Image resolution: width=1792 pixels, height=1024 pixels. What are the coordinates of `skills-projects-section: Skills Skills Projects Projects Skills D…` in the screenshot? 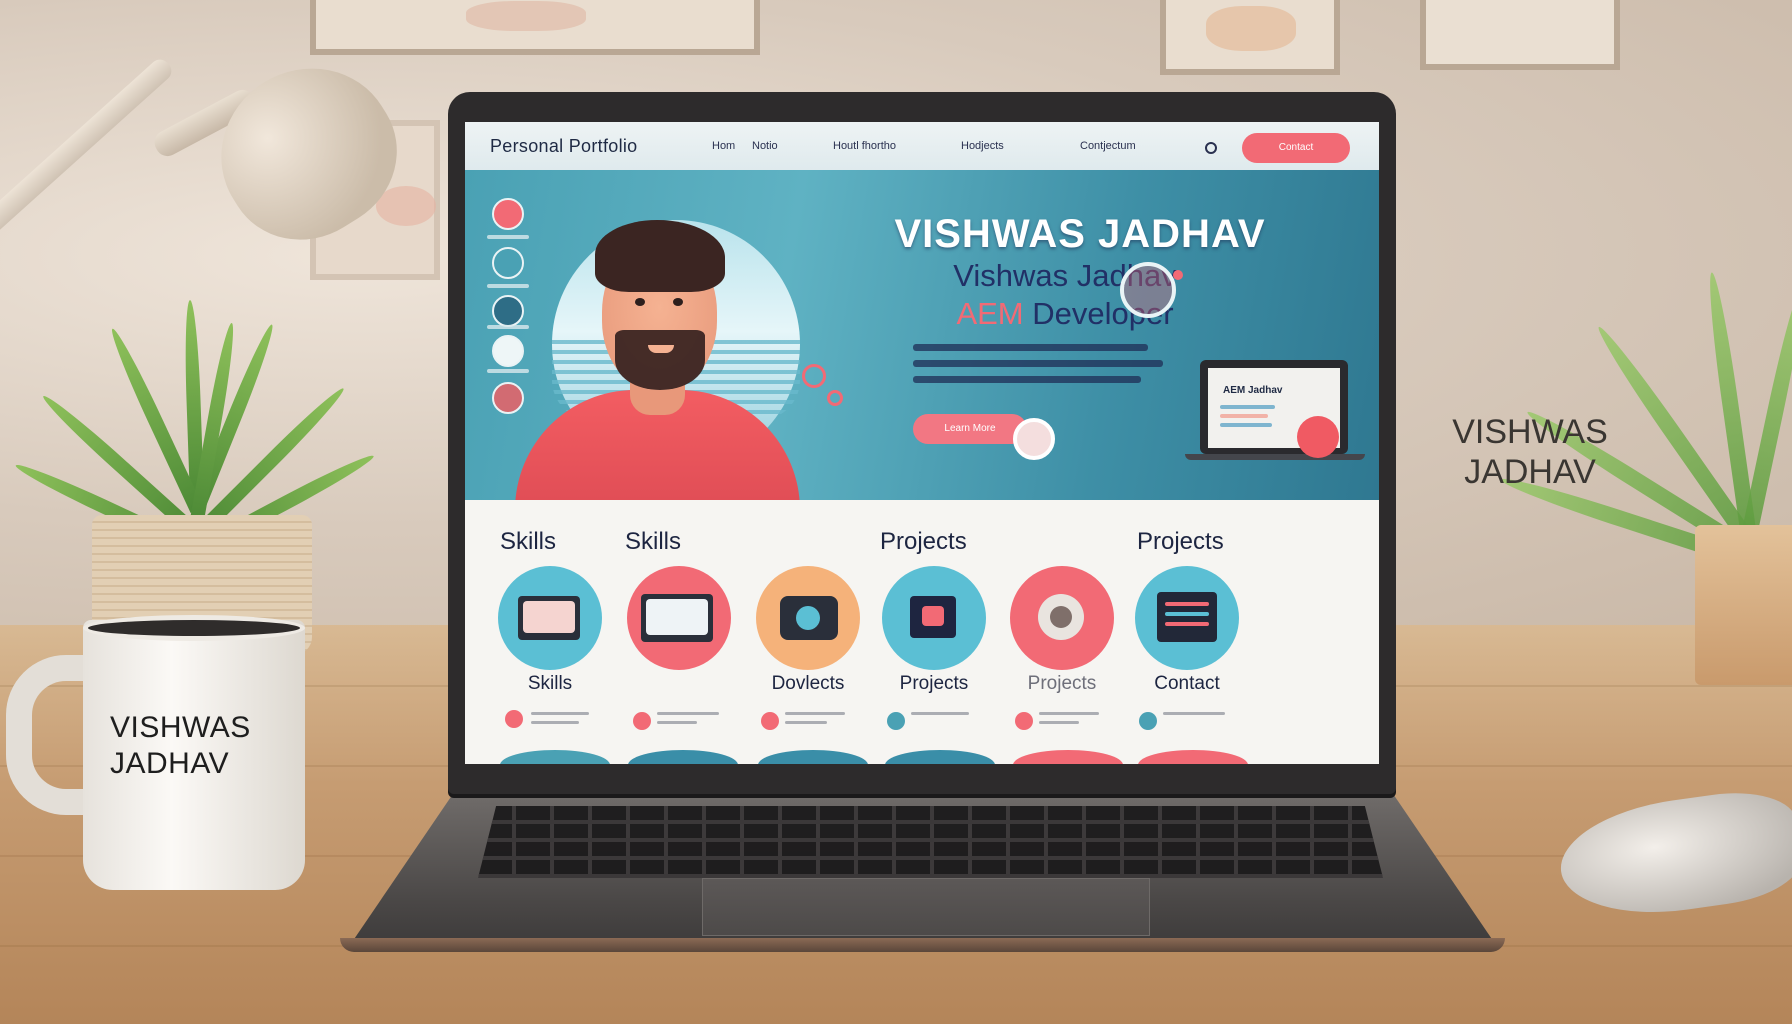 It's located at (922, 632).